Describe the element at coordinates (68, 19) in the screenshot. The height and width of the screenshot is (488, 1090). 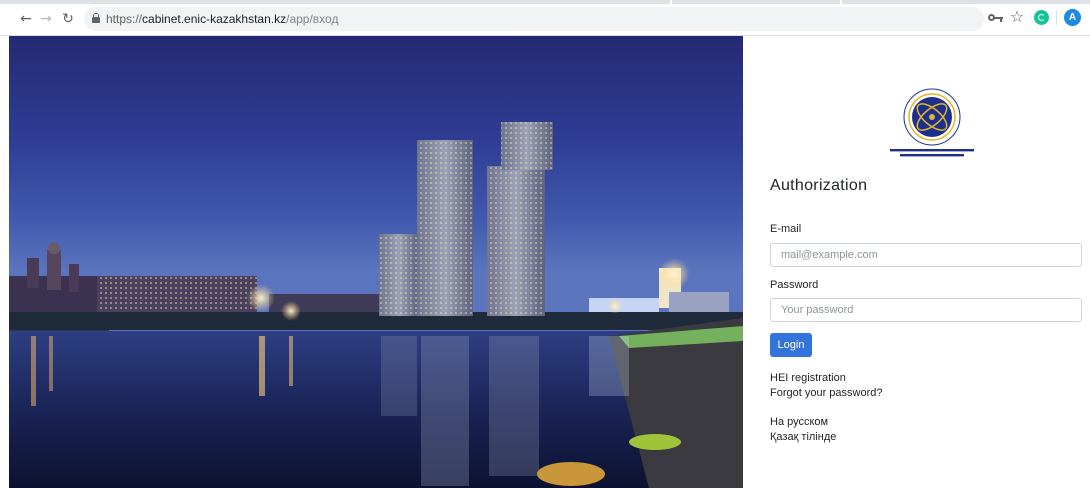
I see `reload-icon: ↻` at that location.